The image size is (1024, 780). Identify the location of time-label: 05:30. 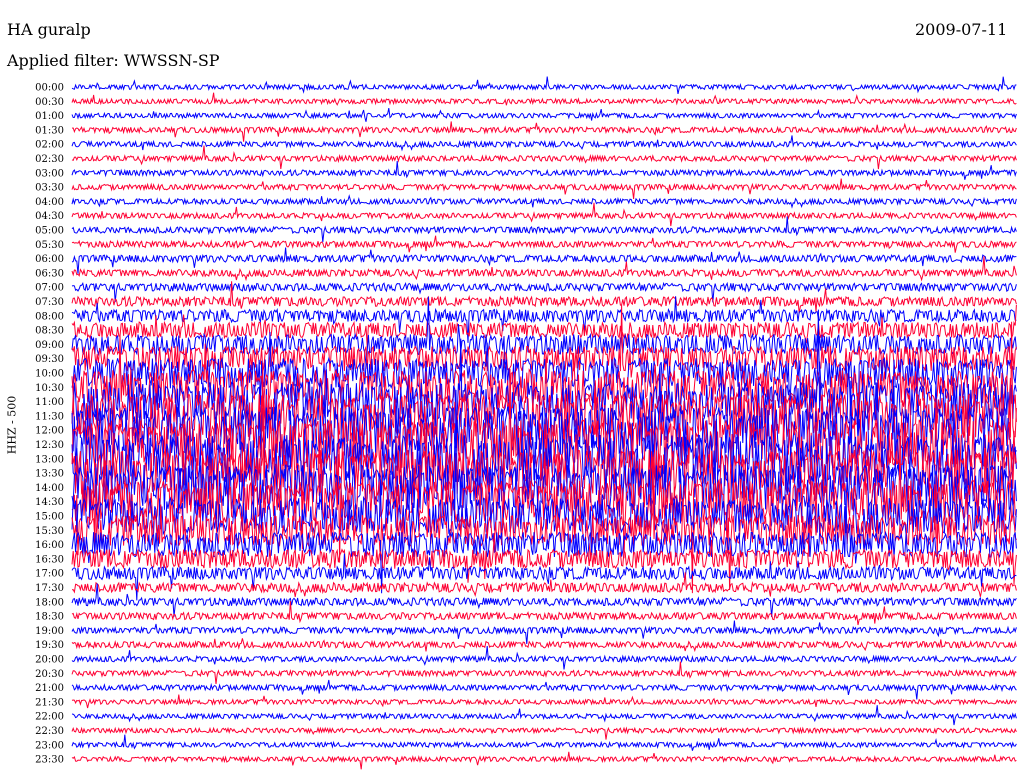
(49, 245).